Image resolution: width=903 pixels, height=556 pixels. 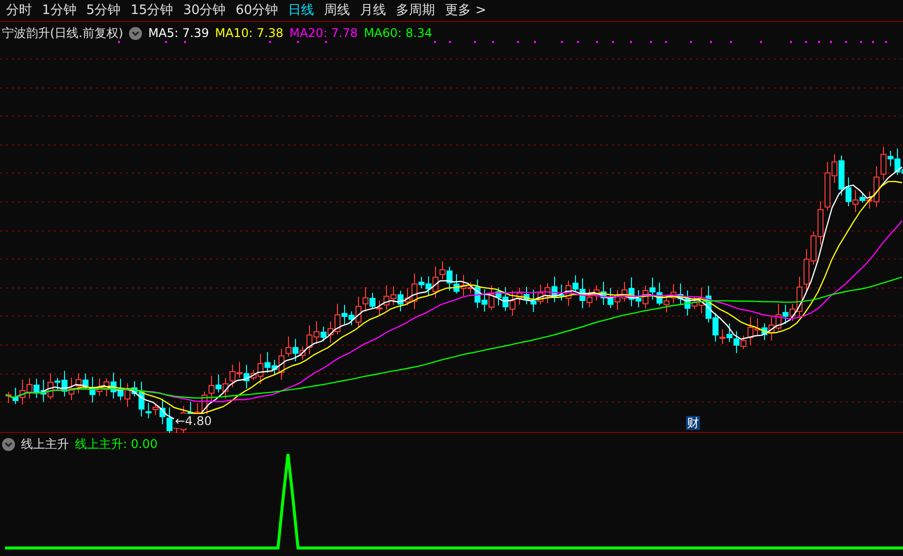 I want to click on period-tab: 60分钟, so click(x=257, y=10).